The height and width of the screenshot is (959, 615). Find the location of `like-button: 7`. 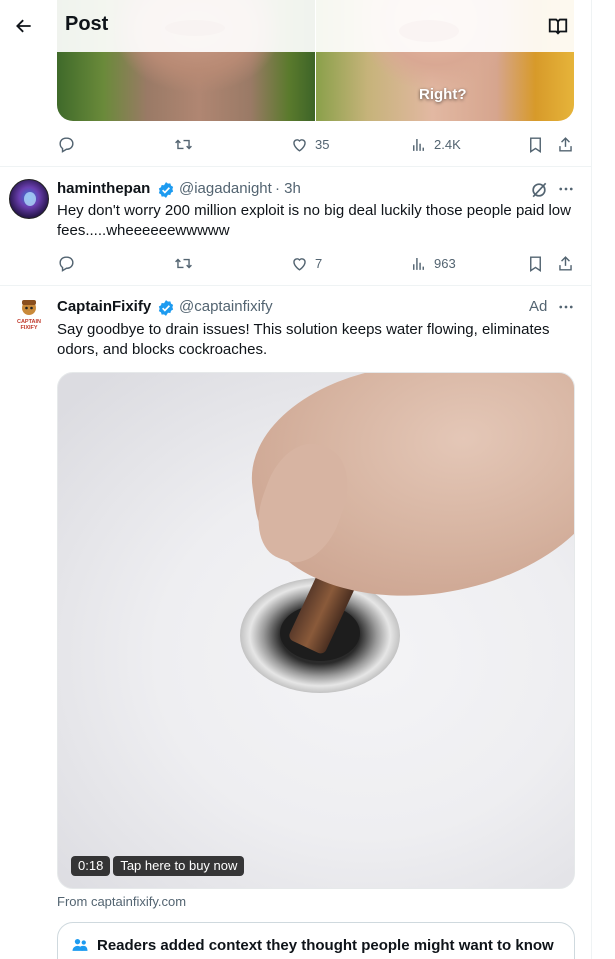

like-button: 7 is located at coordinates (306, 263).